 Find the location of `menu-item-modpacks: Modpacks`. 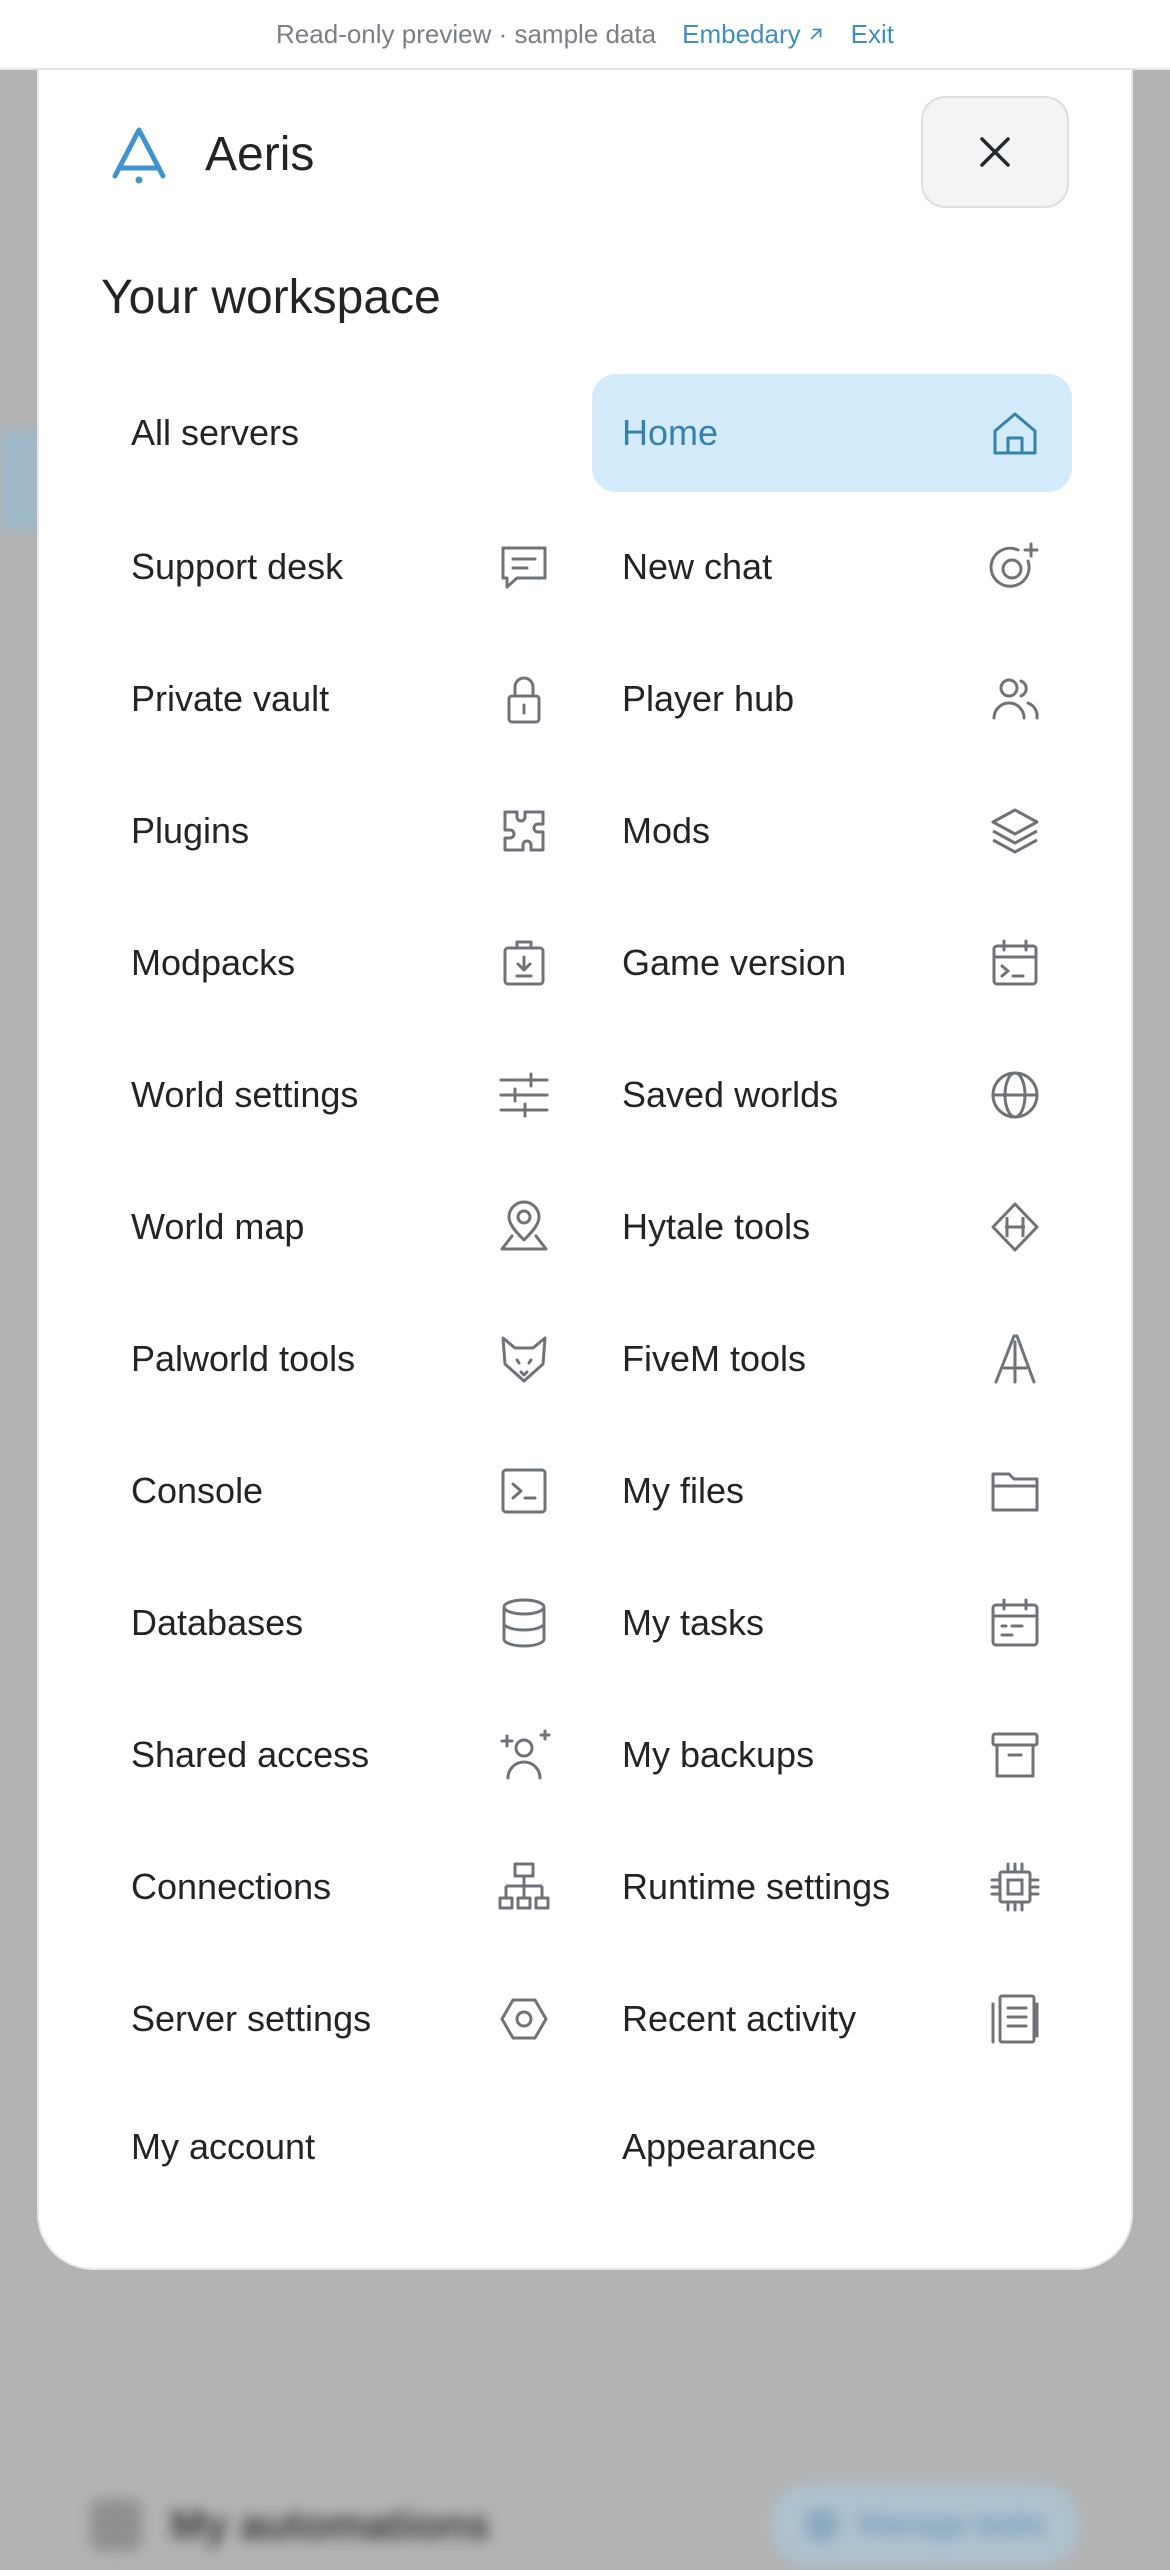

menu-item-modpacks: Modpacks is located at coordinates (341, 963).